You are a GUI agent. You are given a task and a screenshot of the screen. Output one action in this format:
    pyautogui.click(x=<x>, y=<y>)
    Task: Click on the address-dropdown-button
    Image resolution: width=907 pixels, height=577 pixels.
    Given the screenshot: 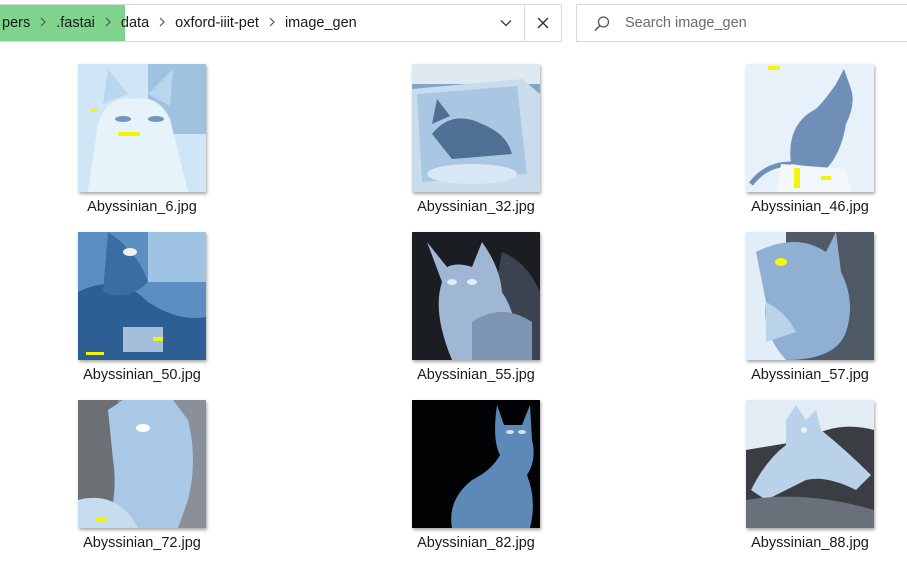 What is the action you would take?
    pyautogui.click(x=506, y=23)
    